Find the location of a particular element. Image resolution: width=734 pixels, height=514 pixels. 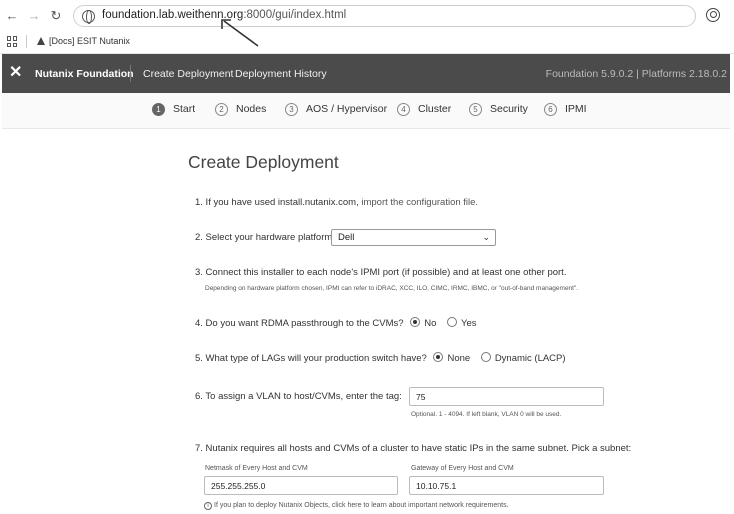

header-divider is located at coordinates (130, 73).